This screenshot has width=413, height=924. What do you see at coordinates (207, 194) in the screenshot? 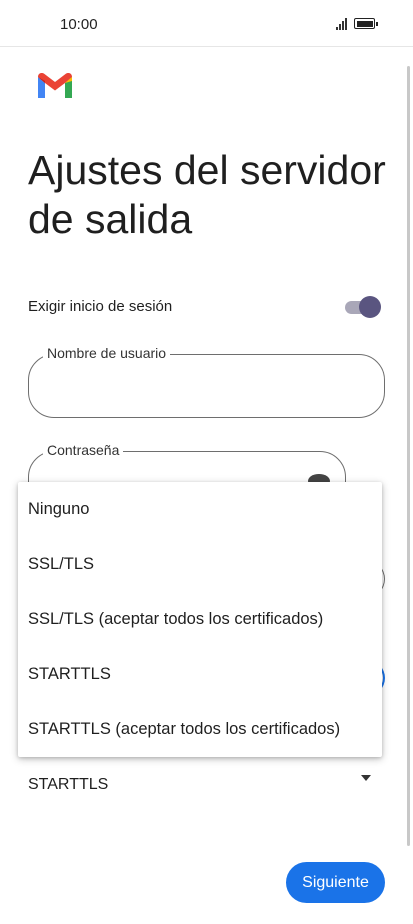
I see `page-title: Ajustes del servidor de salida` at bounding box center [207, 194].